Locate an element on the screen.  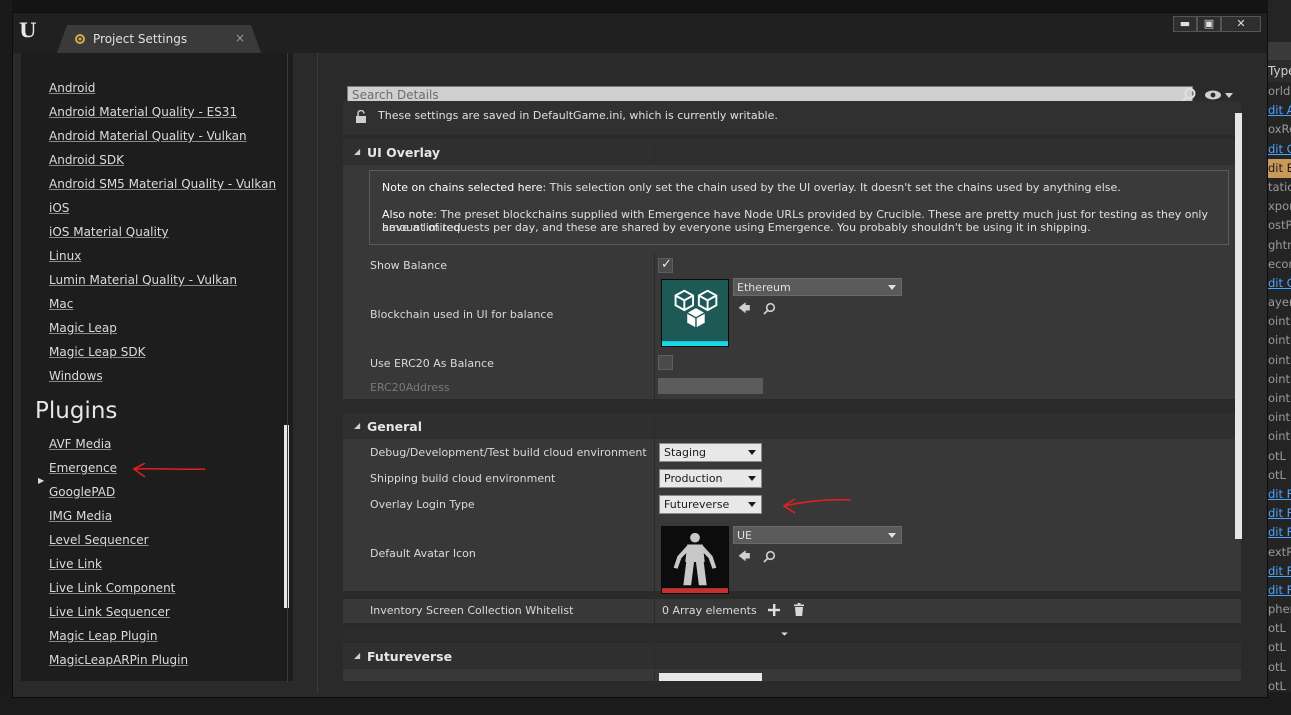
blockchain-asset-dropdown: Ethereum is located at coordinates (817, 287).